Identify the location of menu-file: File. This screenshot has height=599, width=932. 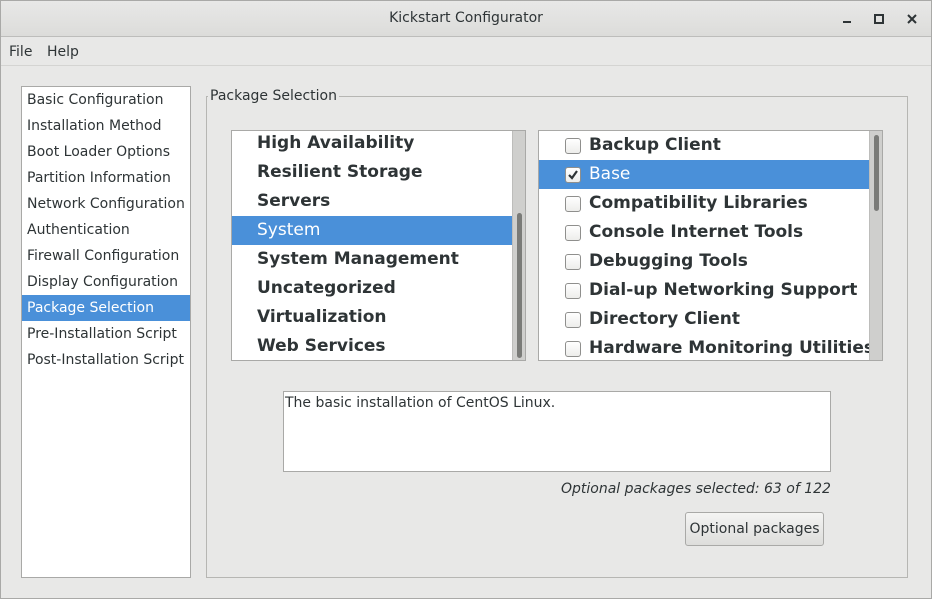
(20, 52).